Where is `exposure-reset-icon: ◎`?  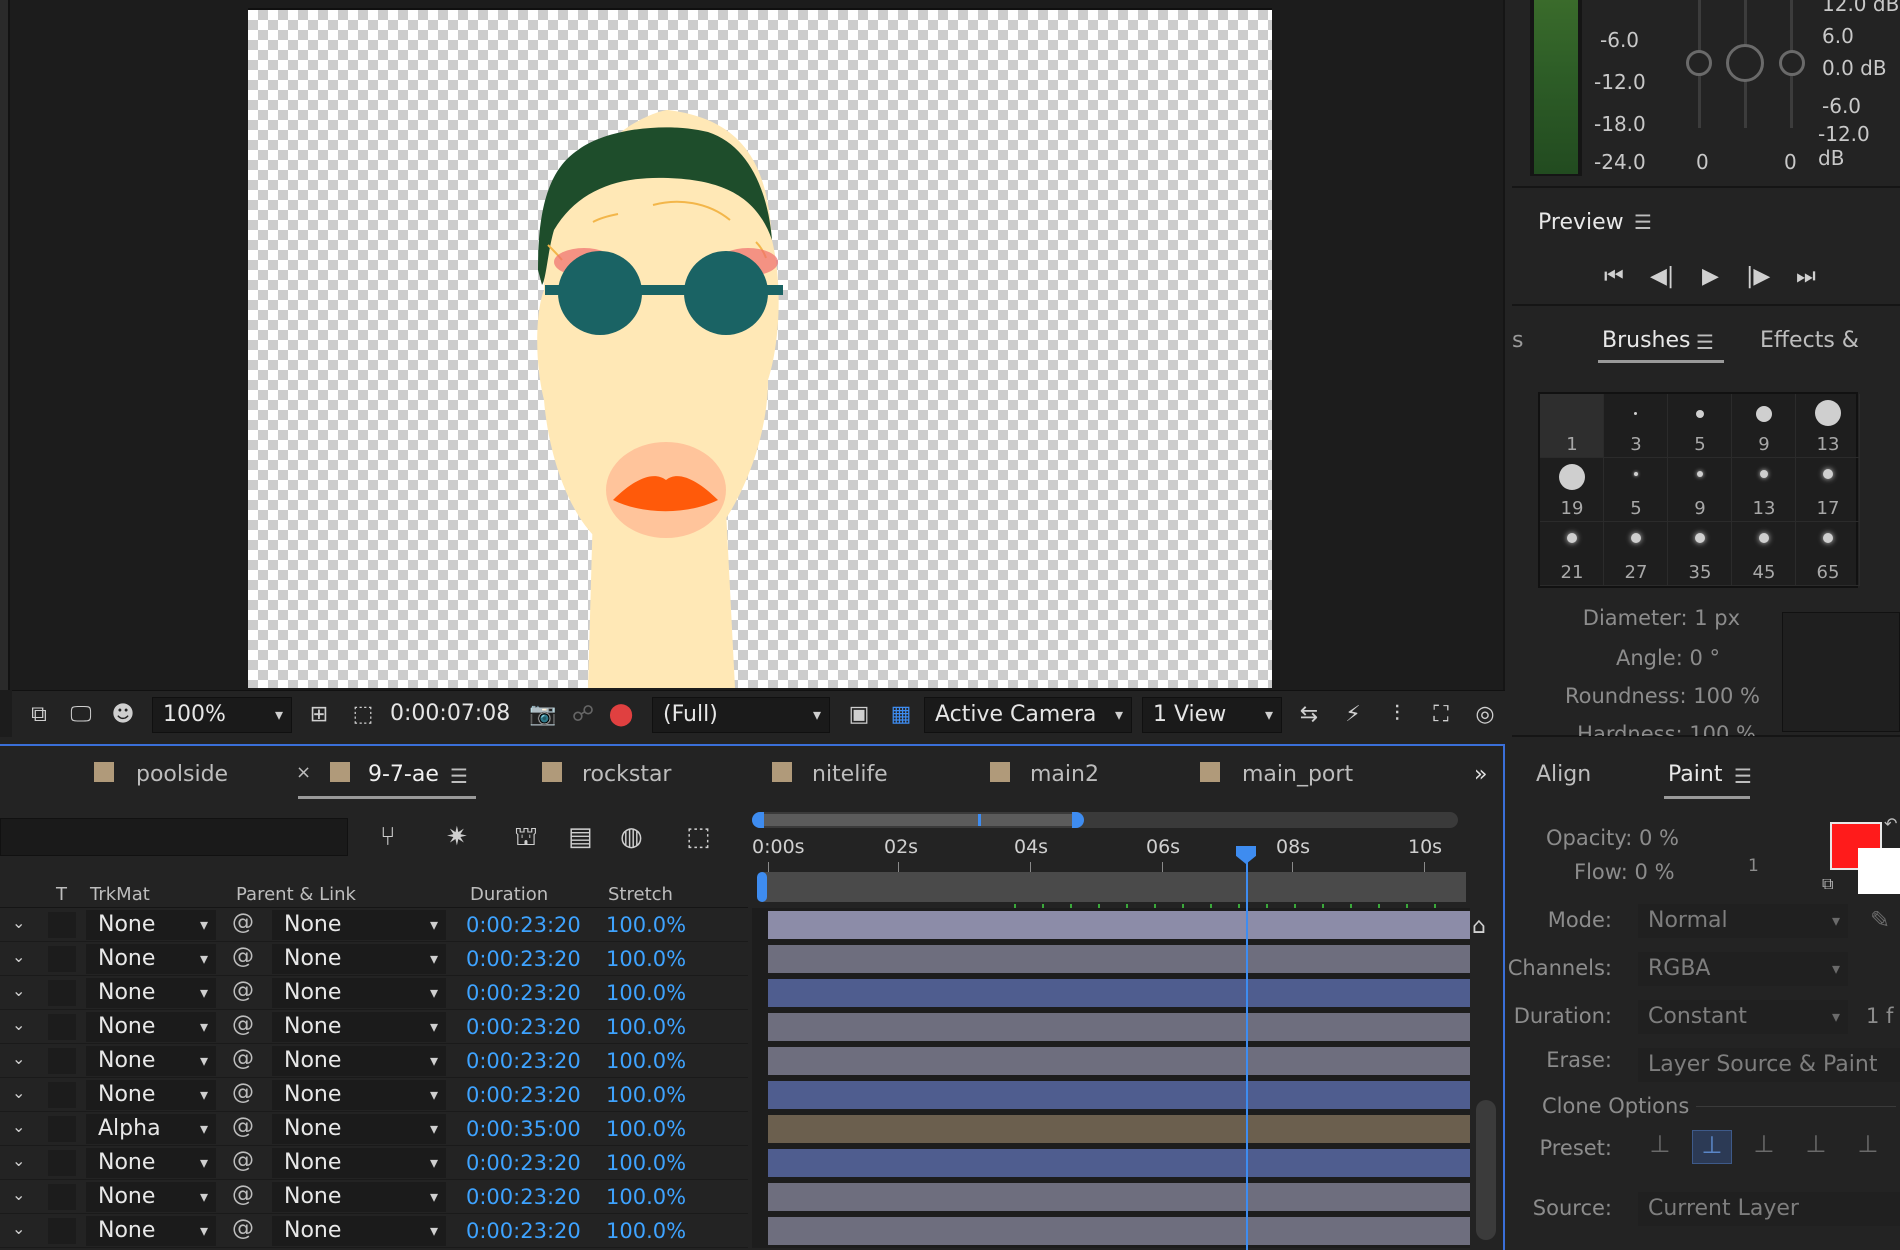 exposure-reset-icon: ◎ is located at coordinates (1485, 715).